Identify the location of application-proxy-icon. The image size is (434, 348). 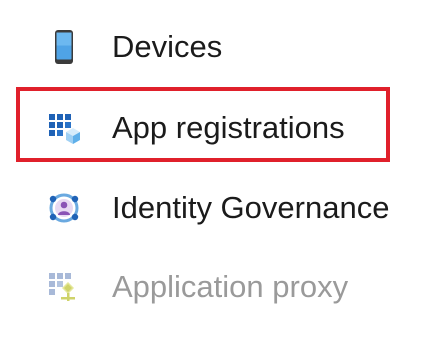
(64, 287).